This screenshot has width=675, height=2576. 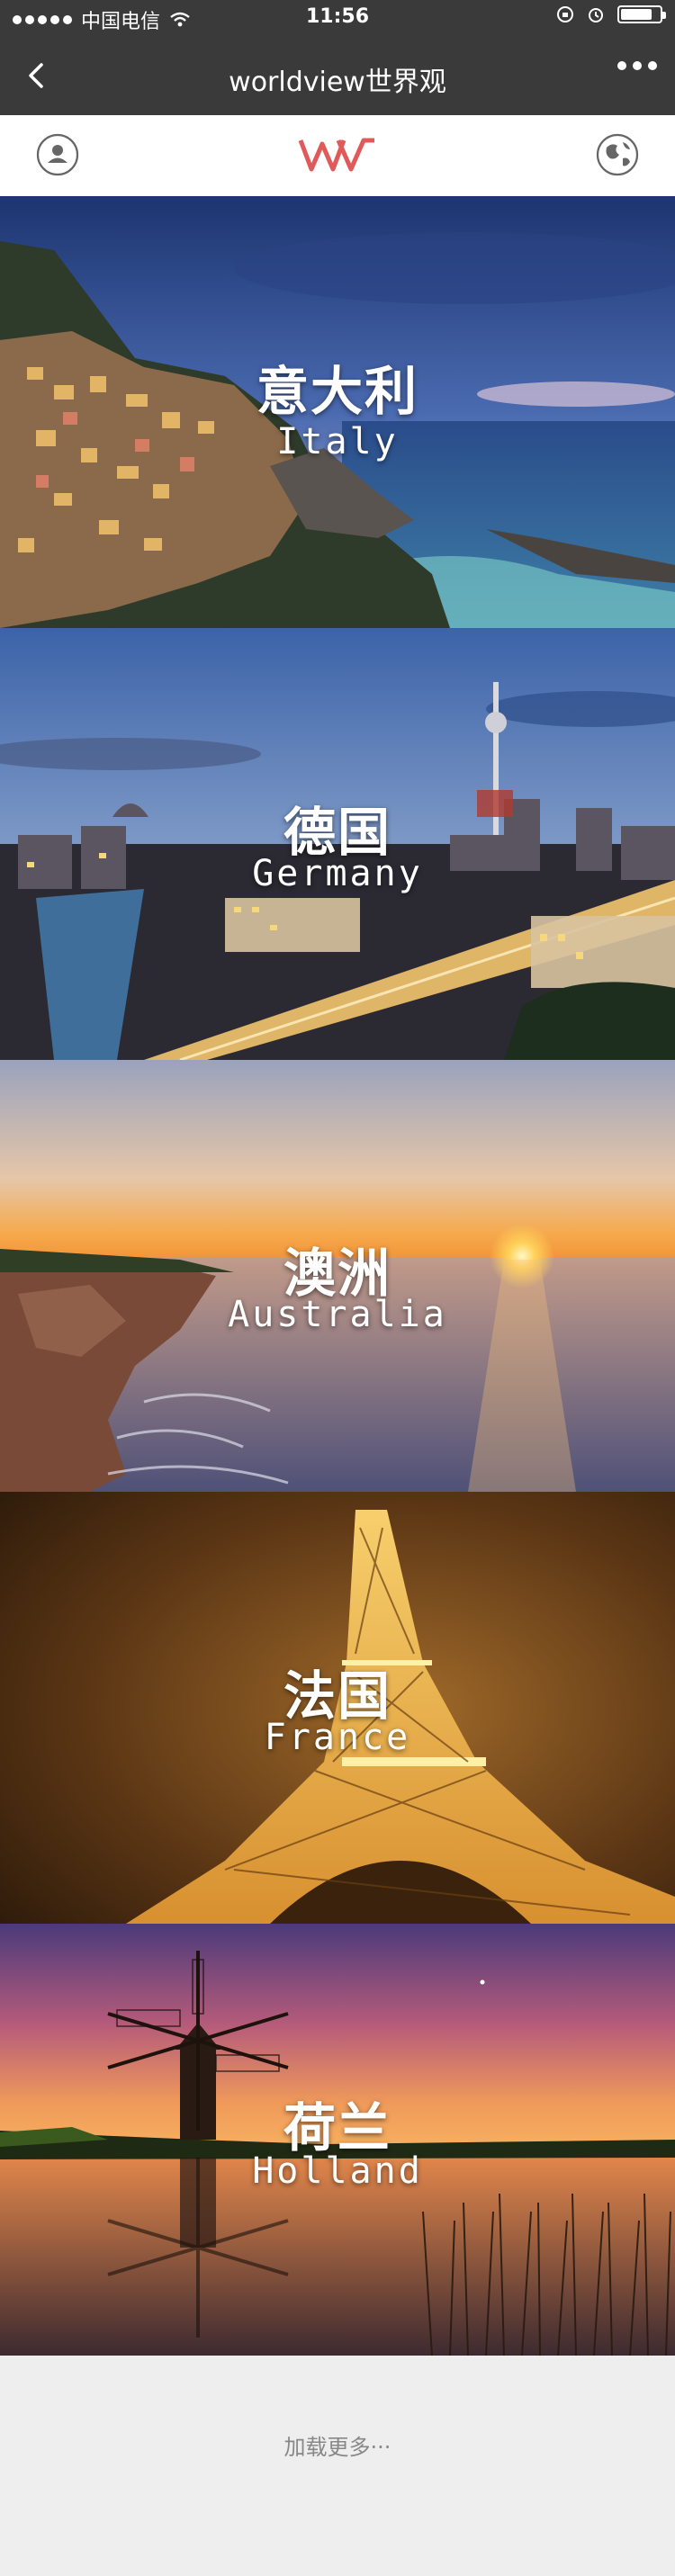 What do you see at coordinates (337, 874) in the screenshot?
I see `destination-name-en: Germany` at bounding box center [337, 874].